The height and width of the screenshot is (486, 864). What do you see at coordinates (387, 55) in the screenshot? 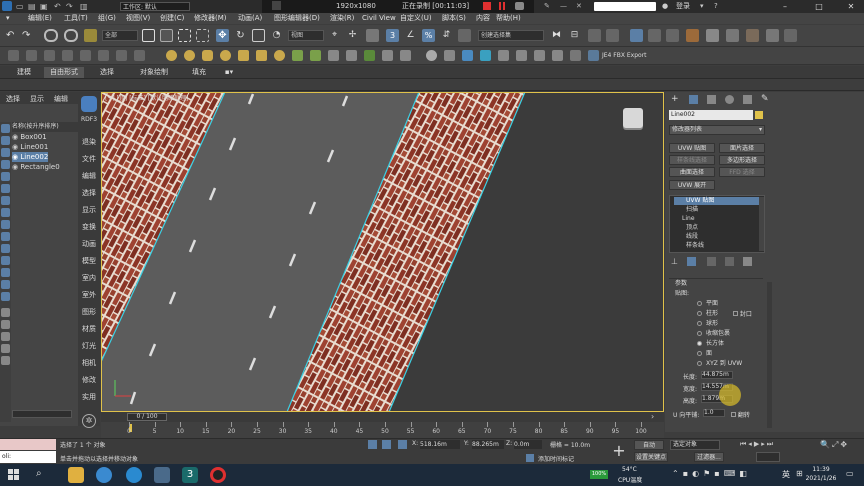
I see `toolbar2-tool-11-icon` at bounding box center [387, 55].